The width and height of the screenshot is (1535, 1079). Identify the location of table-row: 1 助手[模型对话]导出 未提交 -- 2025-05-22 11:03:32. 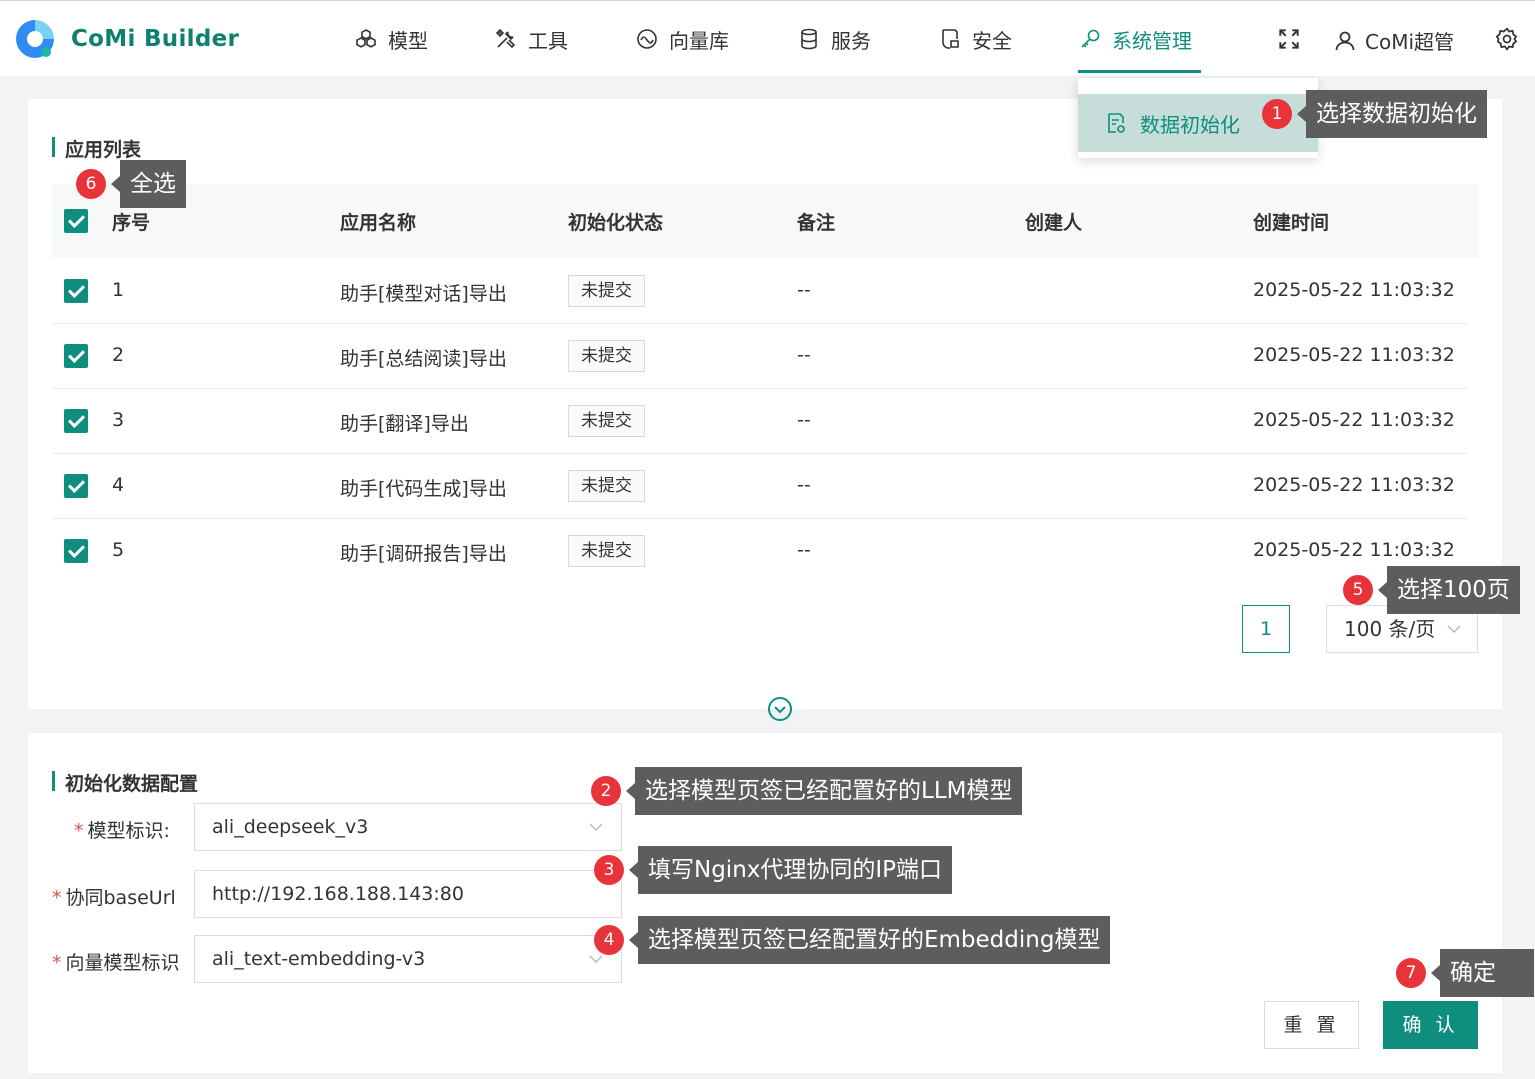
(760, 291).